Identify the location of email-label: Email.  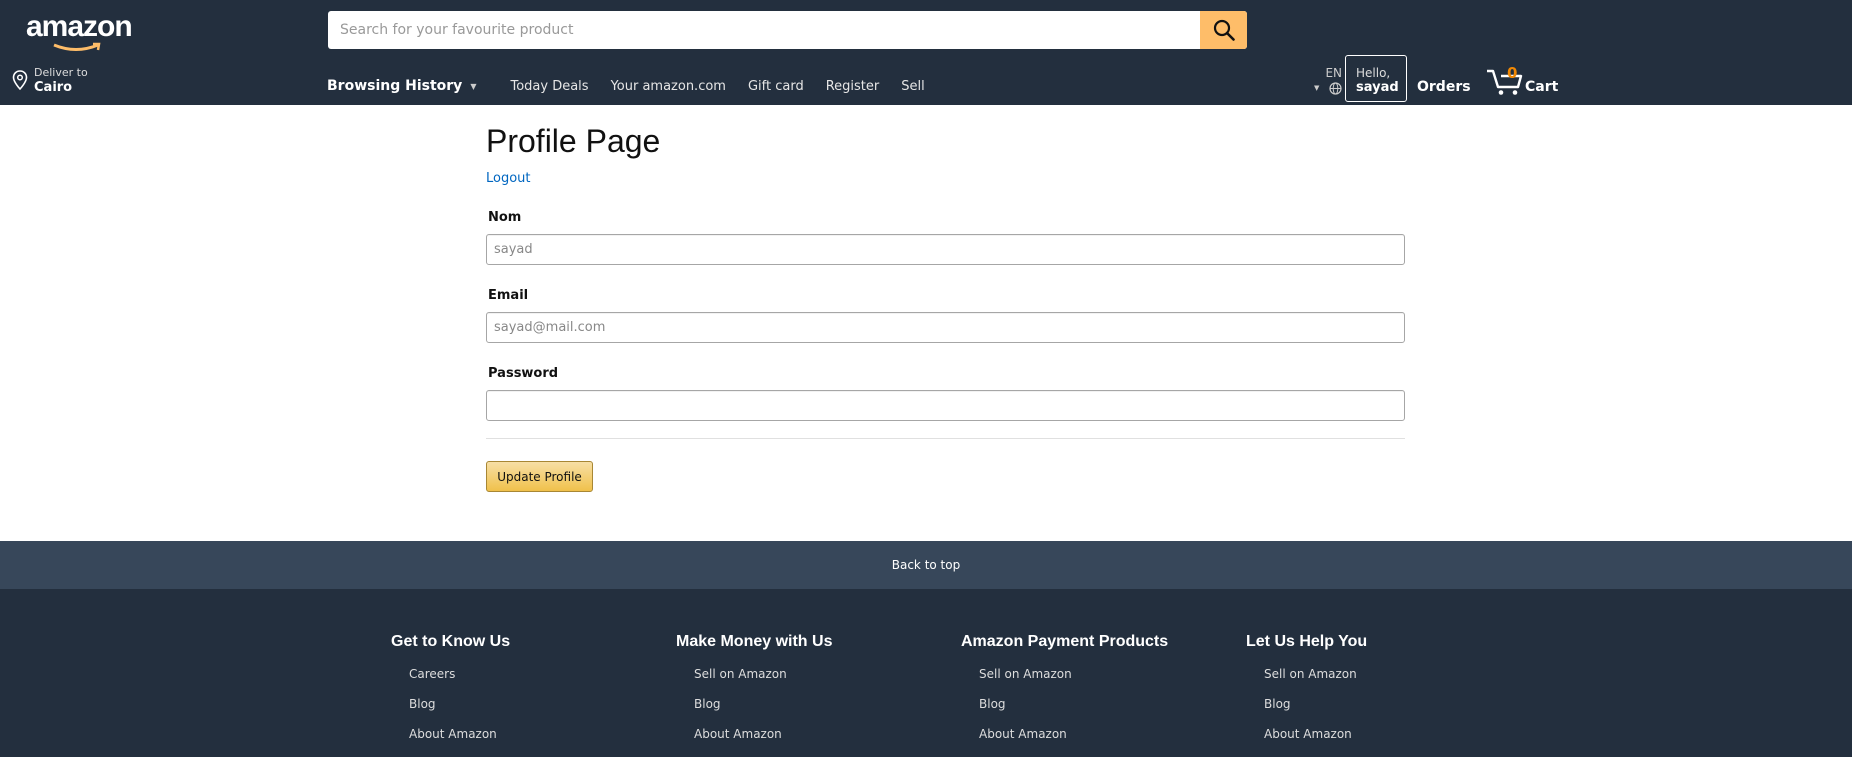
(508, 295).